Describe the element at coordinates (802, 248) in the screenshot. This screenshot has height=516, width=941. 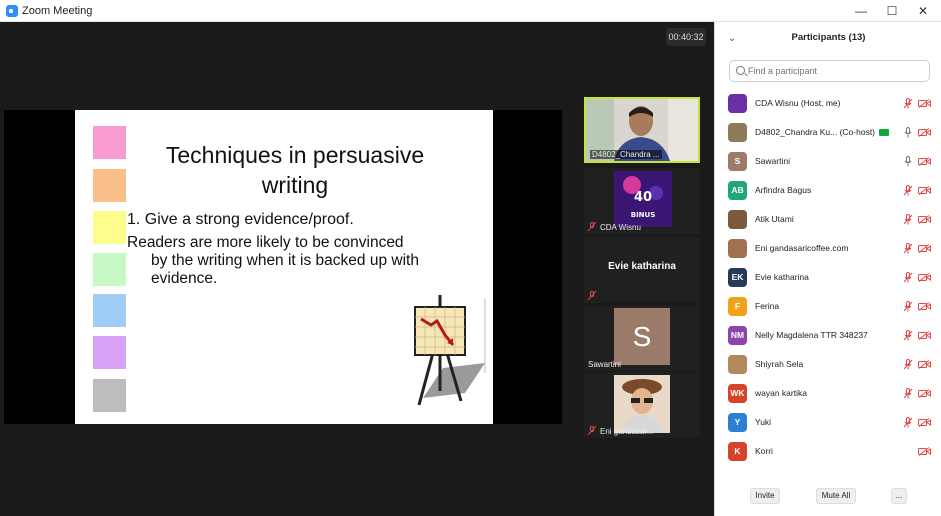
I see `participant-name-text: Eni gandasaricoffee.com` at that location.